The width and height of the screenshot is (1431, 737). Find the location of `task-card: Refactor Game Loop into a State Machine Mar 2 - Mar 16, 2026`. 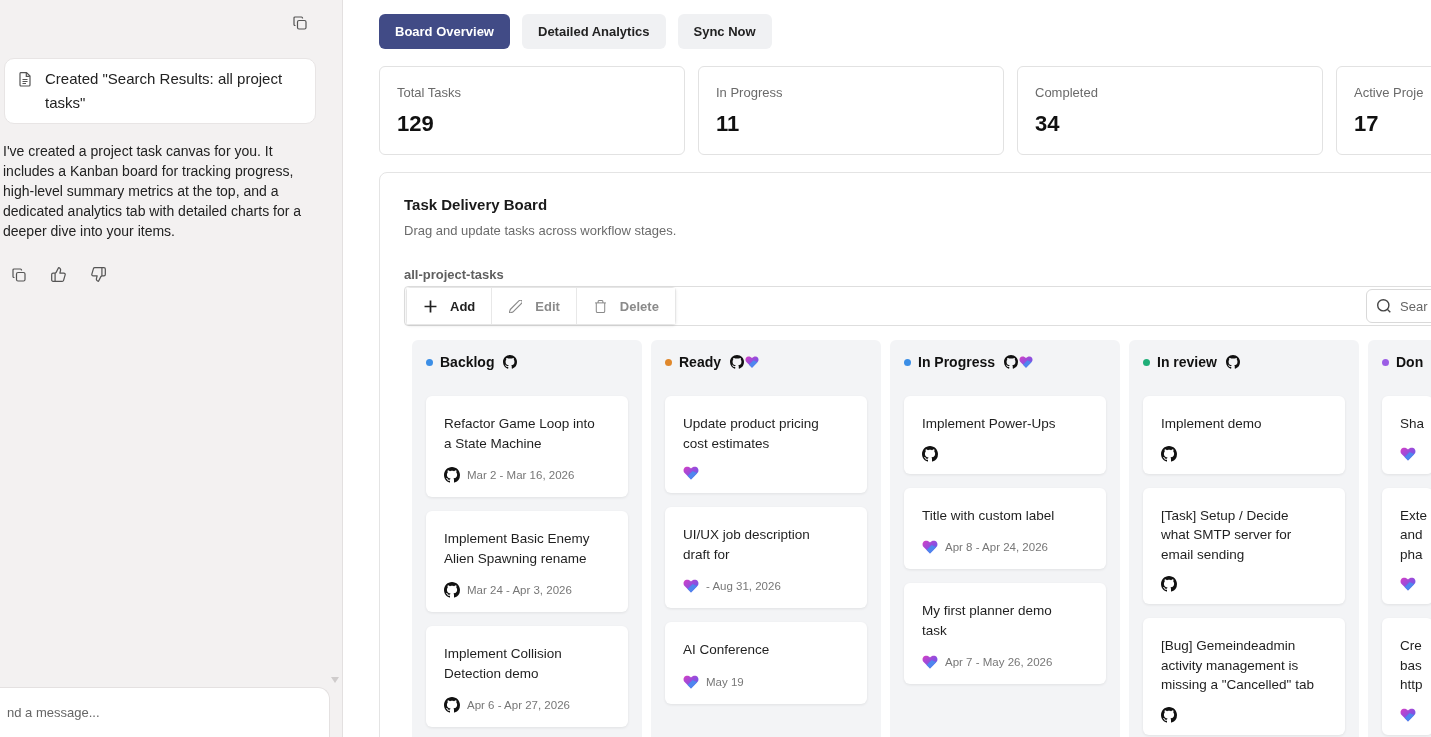

task-card: Refactor Game Loop into a State Machine Mar 2 - Mar 16, 2026 is located at coordinates (527, 446).